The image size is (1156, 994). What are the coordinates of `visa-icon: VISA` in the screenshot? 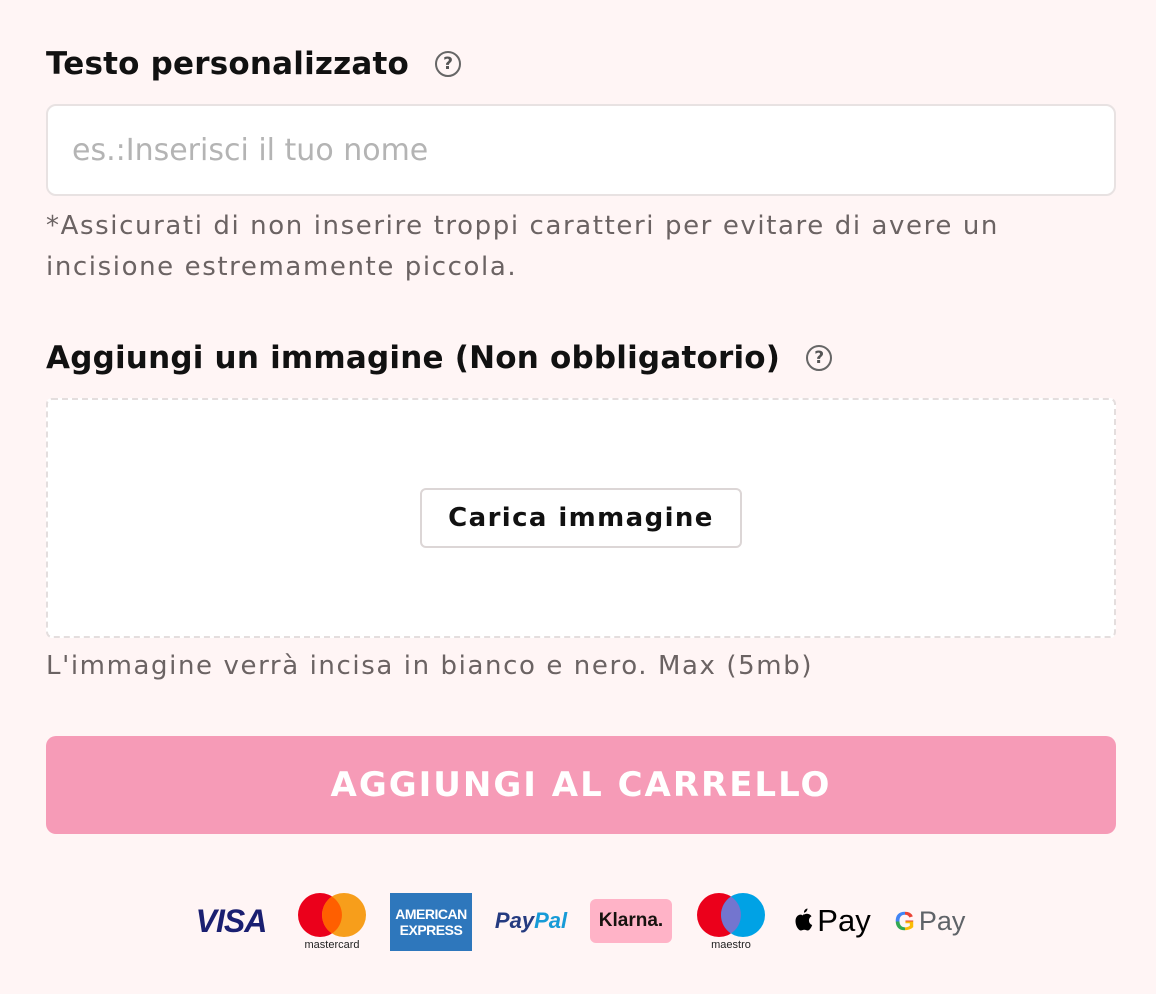 It's located at (231, 921).